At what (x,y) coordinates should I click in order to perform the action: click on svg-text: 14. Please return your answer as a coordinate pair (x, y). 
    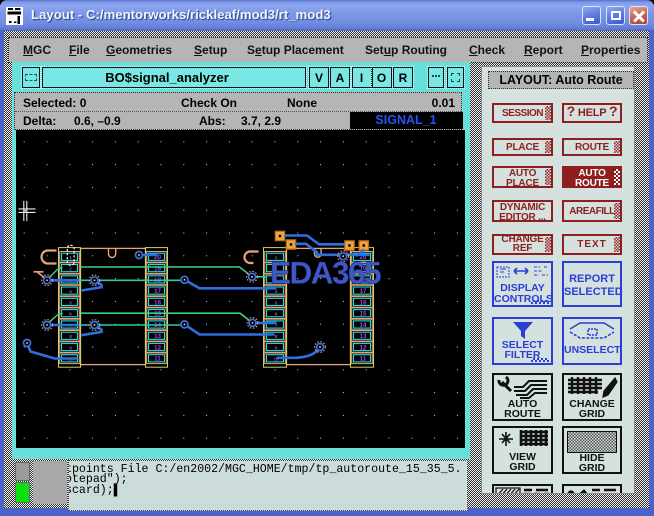
    Looking at the image, I should click on (363, 325).